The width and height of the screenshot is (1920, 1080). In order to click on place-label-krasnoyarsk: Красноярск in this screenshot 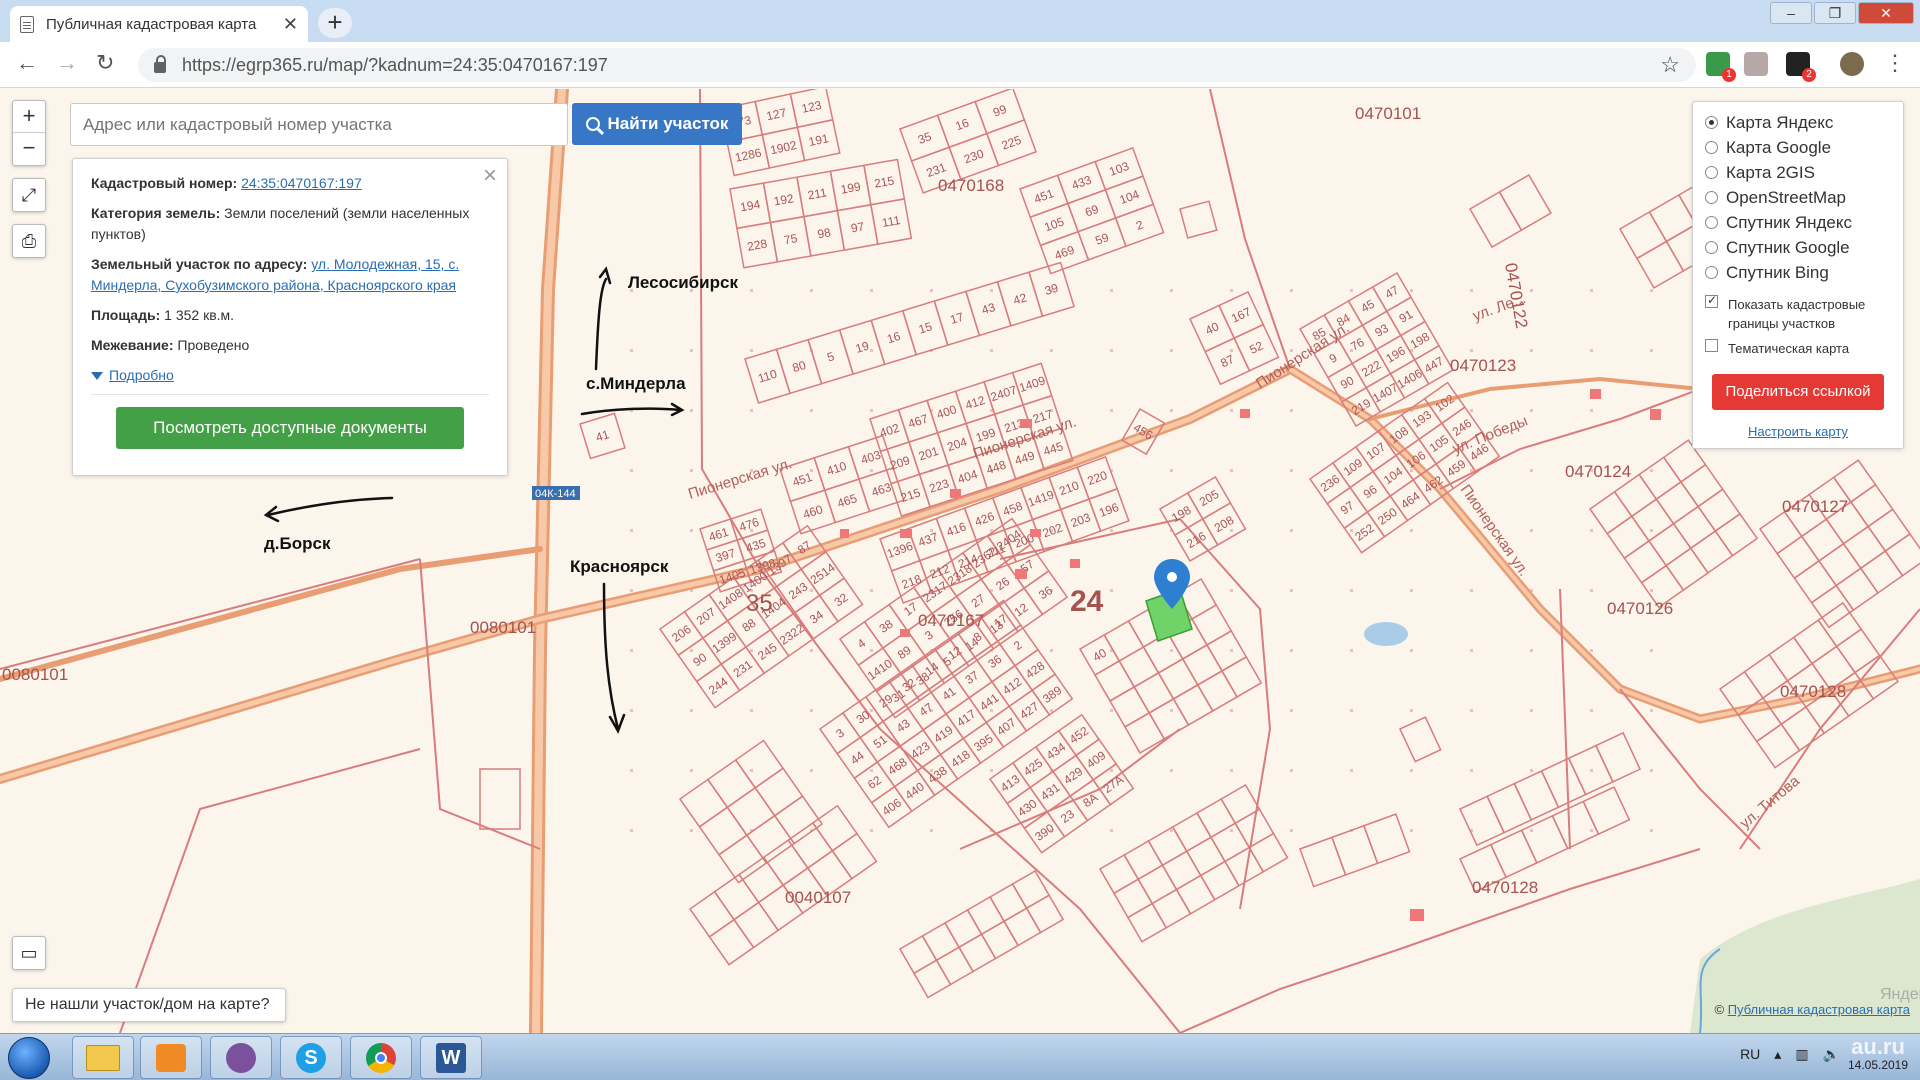, I will do `click(619, 566)`.